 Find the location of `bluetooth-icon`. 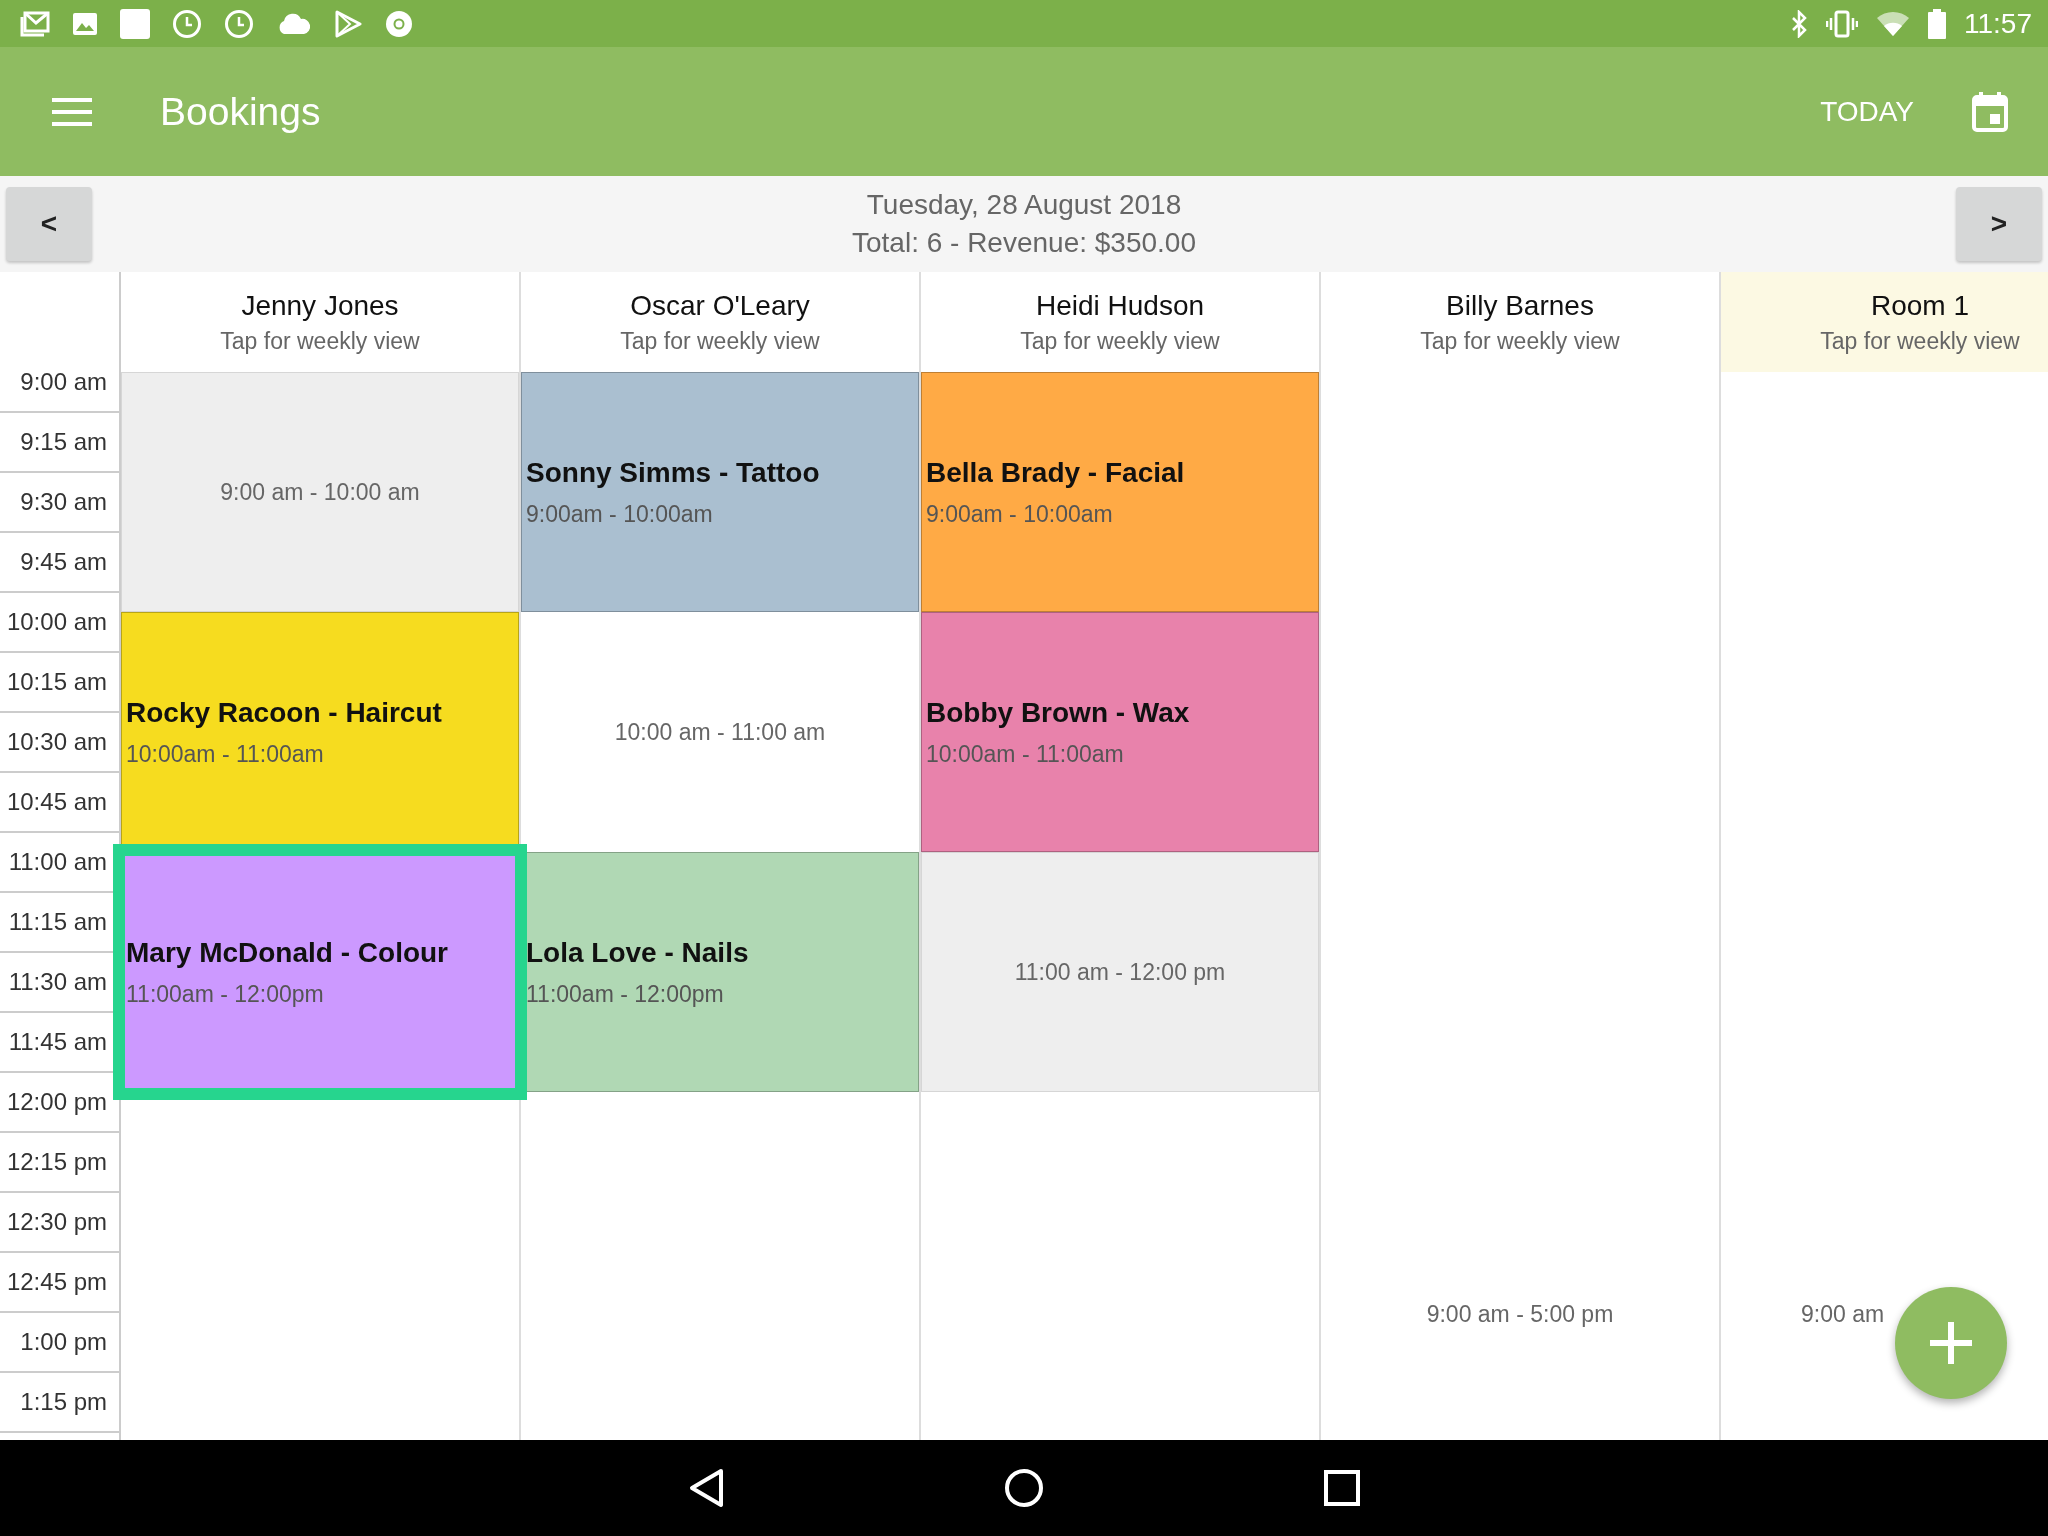

bluetooth-icon is located at coordinates (1799, 23).